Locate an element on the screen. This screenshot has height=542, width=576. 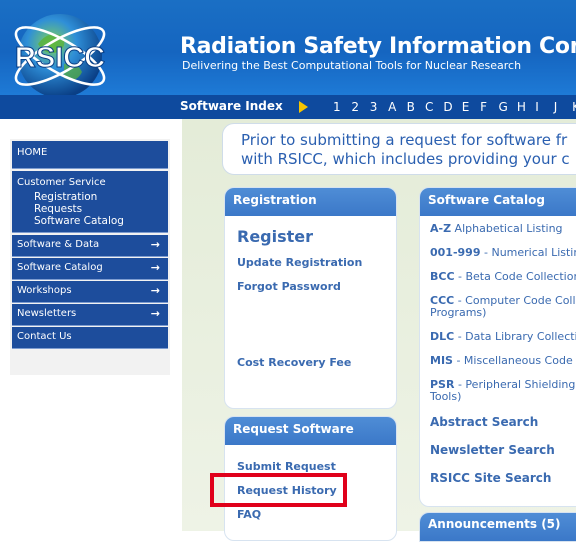
forgot-password-link: Forgot Password is located at coordinates (289, 286).